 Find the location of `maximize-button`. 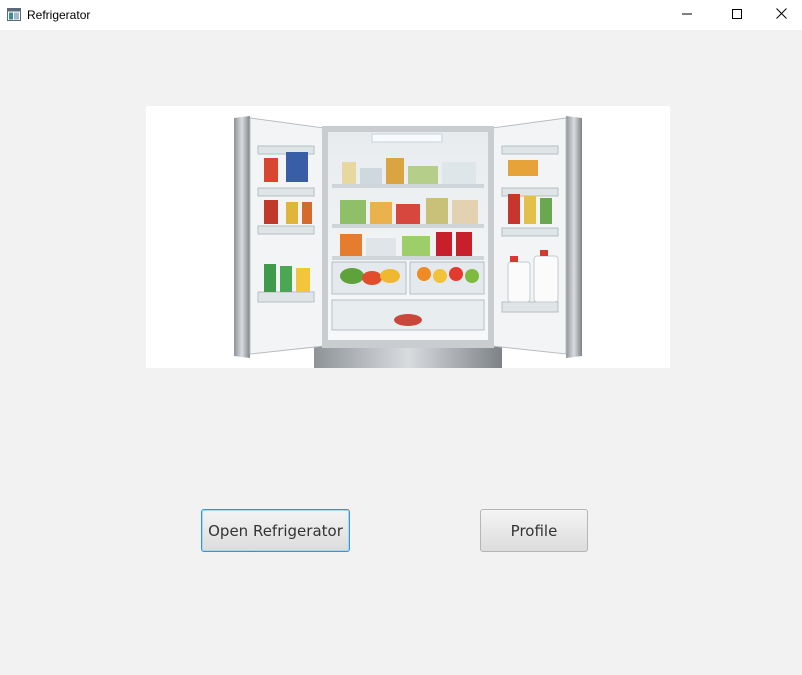

maximize-button is located at coordinates (737, 15).